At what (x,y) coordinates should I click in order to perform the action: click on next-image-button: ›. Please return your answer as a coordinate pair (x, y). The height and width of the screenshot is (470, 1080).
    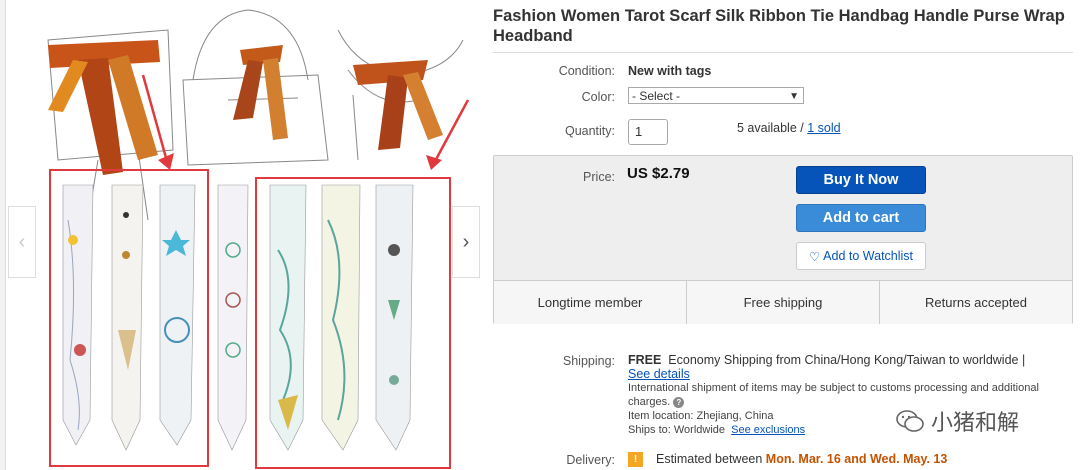
    Looking at the image, I should click on (466, 242).